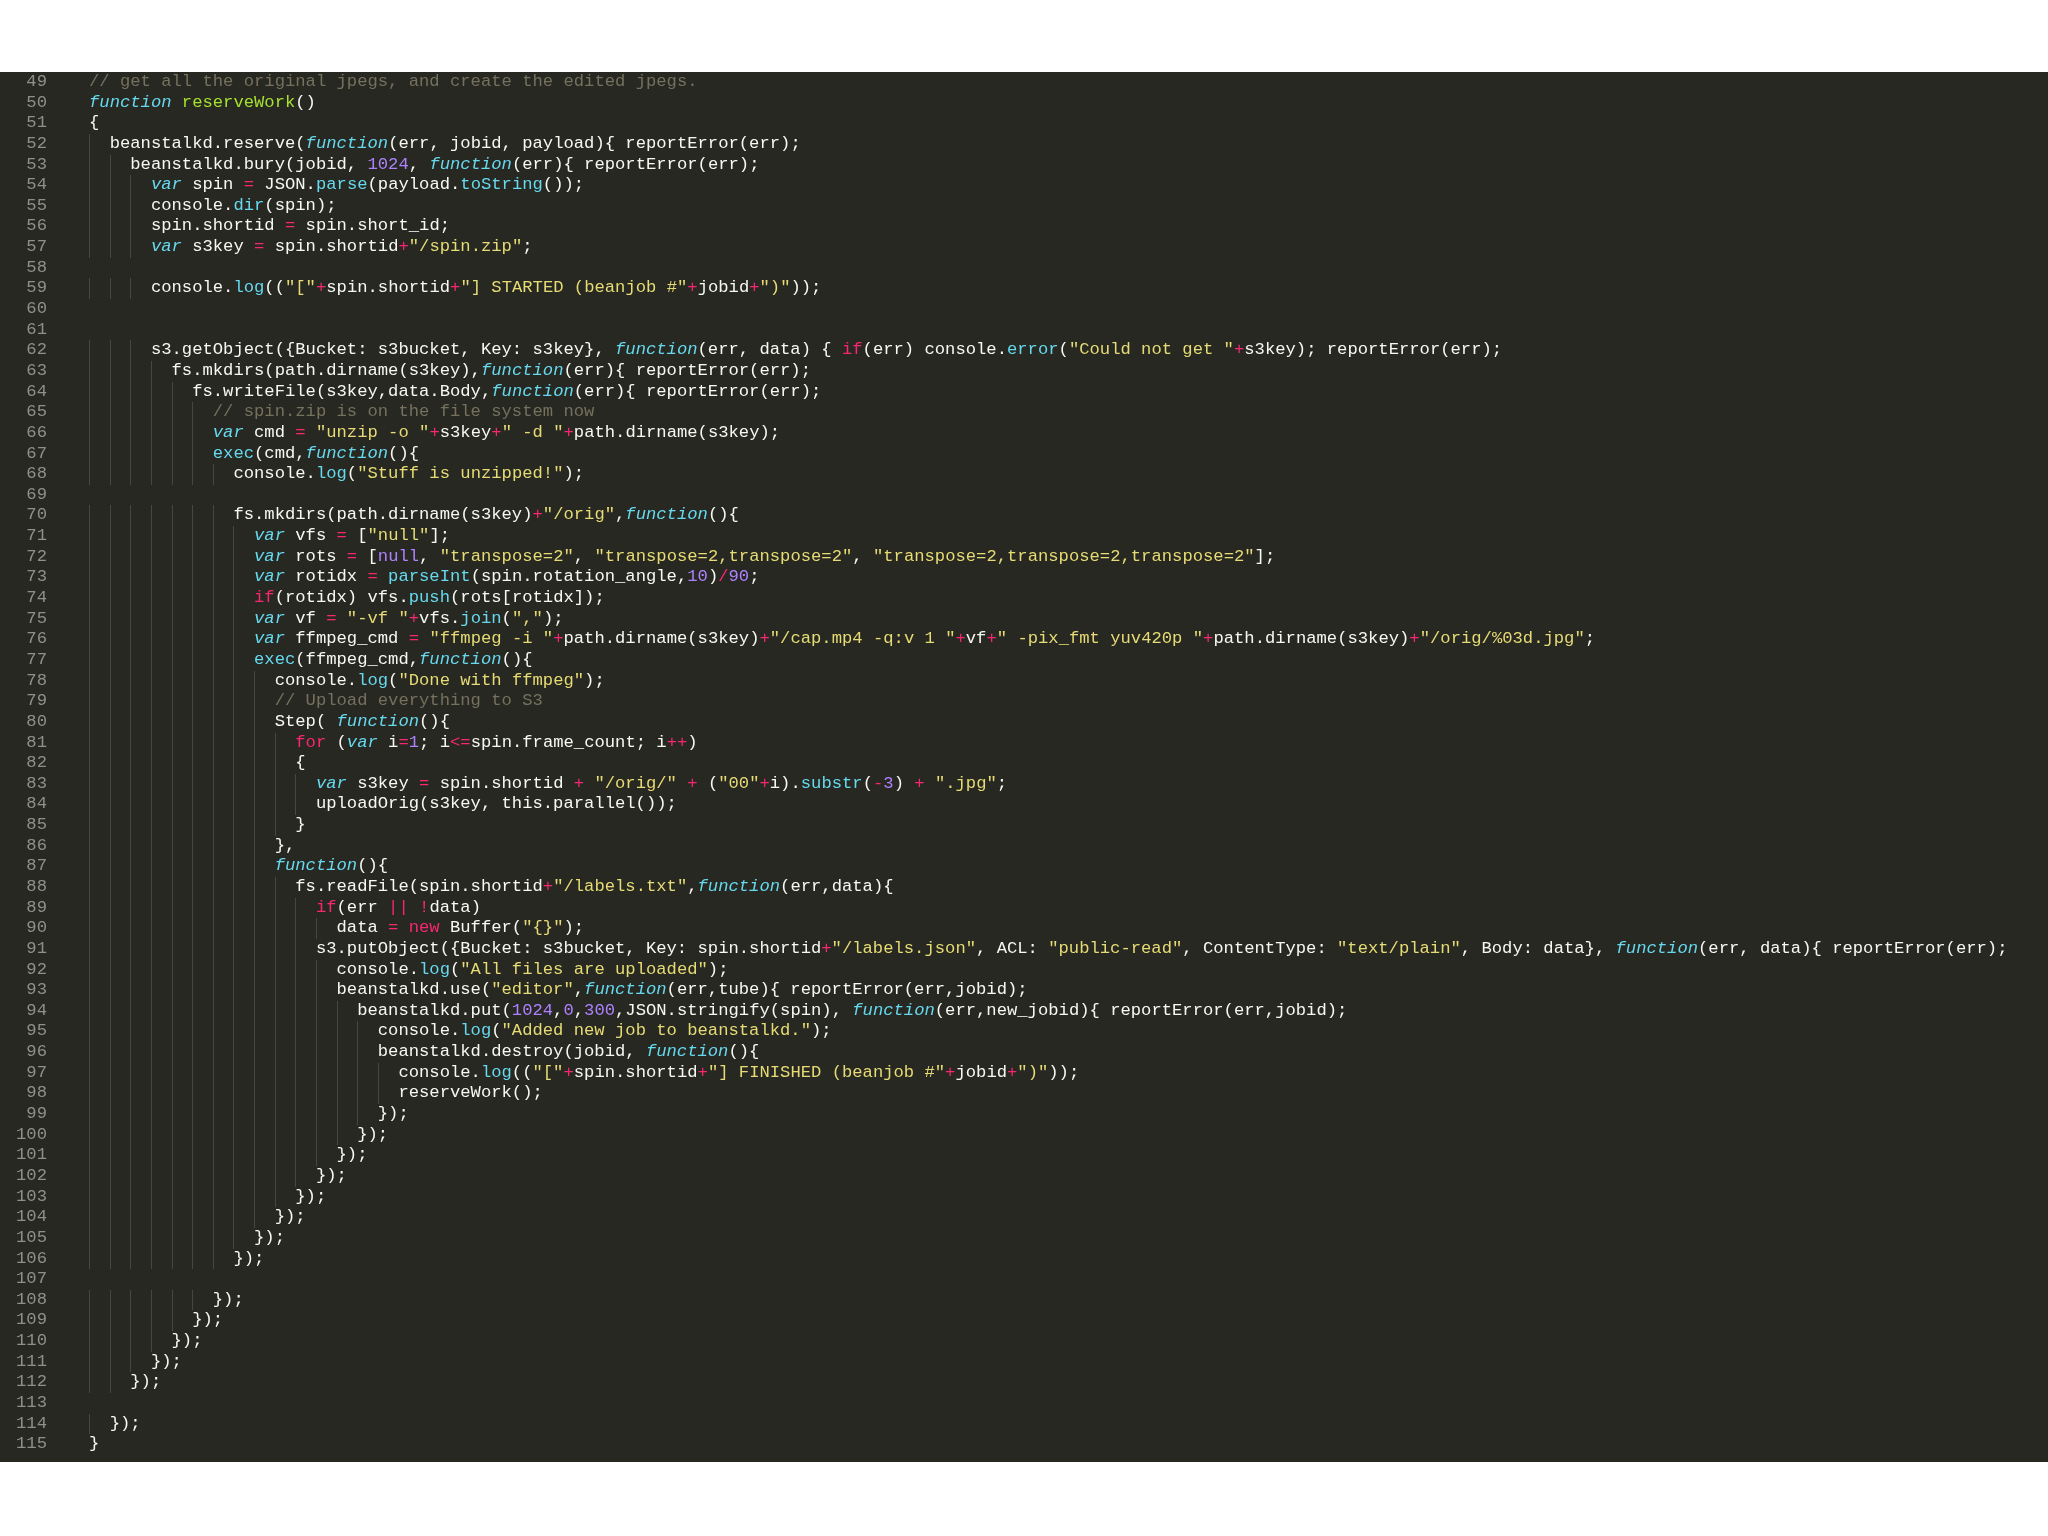 Image resolution: width=2048 pixels, height=1536 pixels. What do you see at coordinates (445, 165) in the screenshot?
I see `code-line: beanstalkd.bury(jobid, 1024, function(err){ reportError(err);` at bounding box center [445, 165].